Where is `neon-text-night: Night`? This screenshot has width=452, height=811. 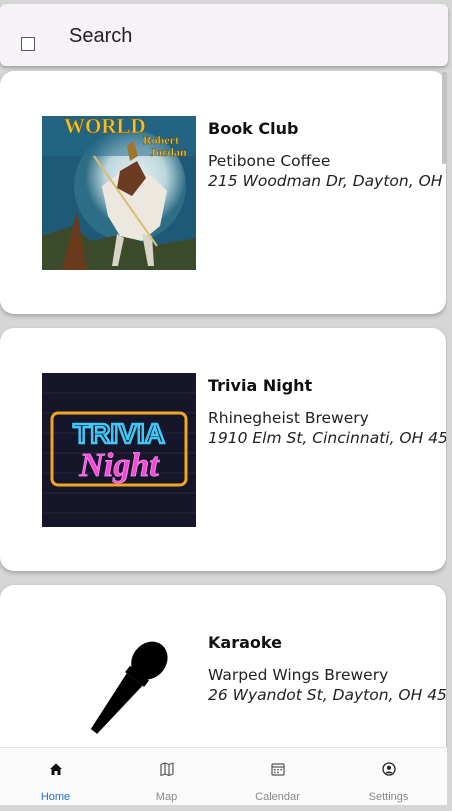
neon-text-night: Night is located at coordinates (119, 465).